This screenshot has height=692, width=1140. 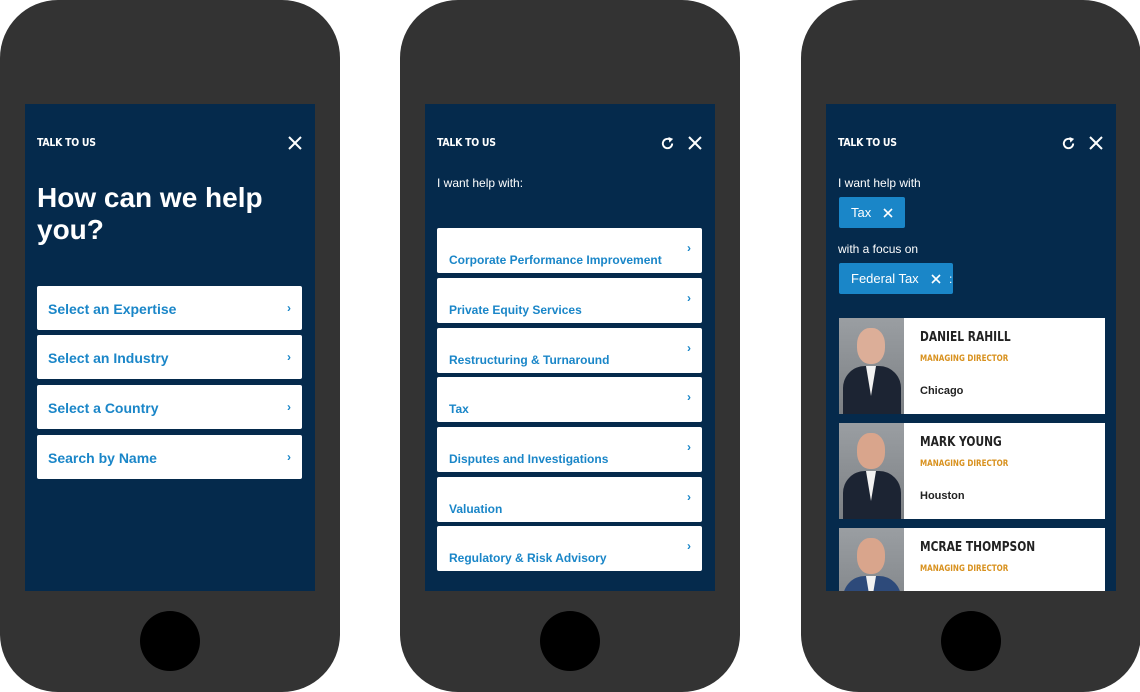 I want to click on expertise-option: Corporate Performance Improvement ›, so click(x=569, y=250).